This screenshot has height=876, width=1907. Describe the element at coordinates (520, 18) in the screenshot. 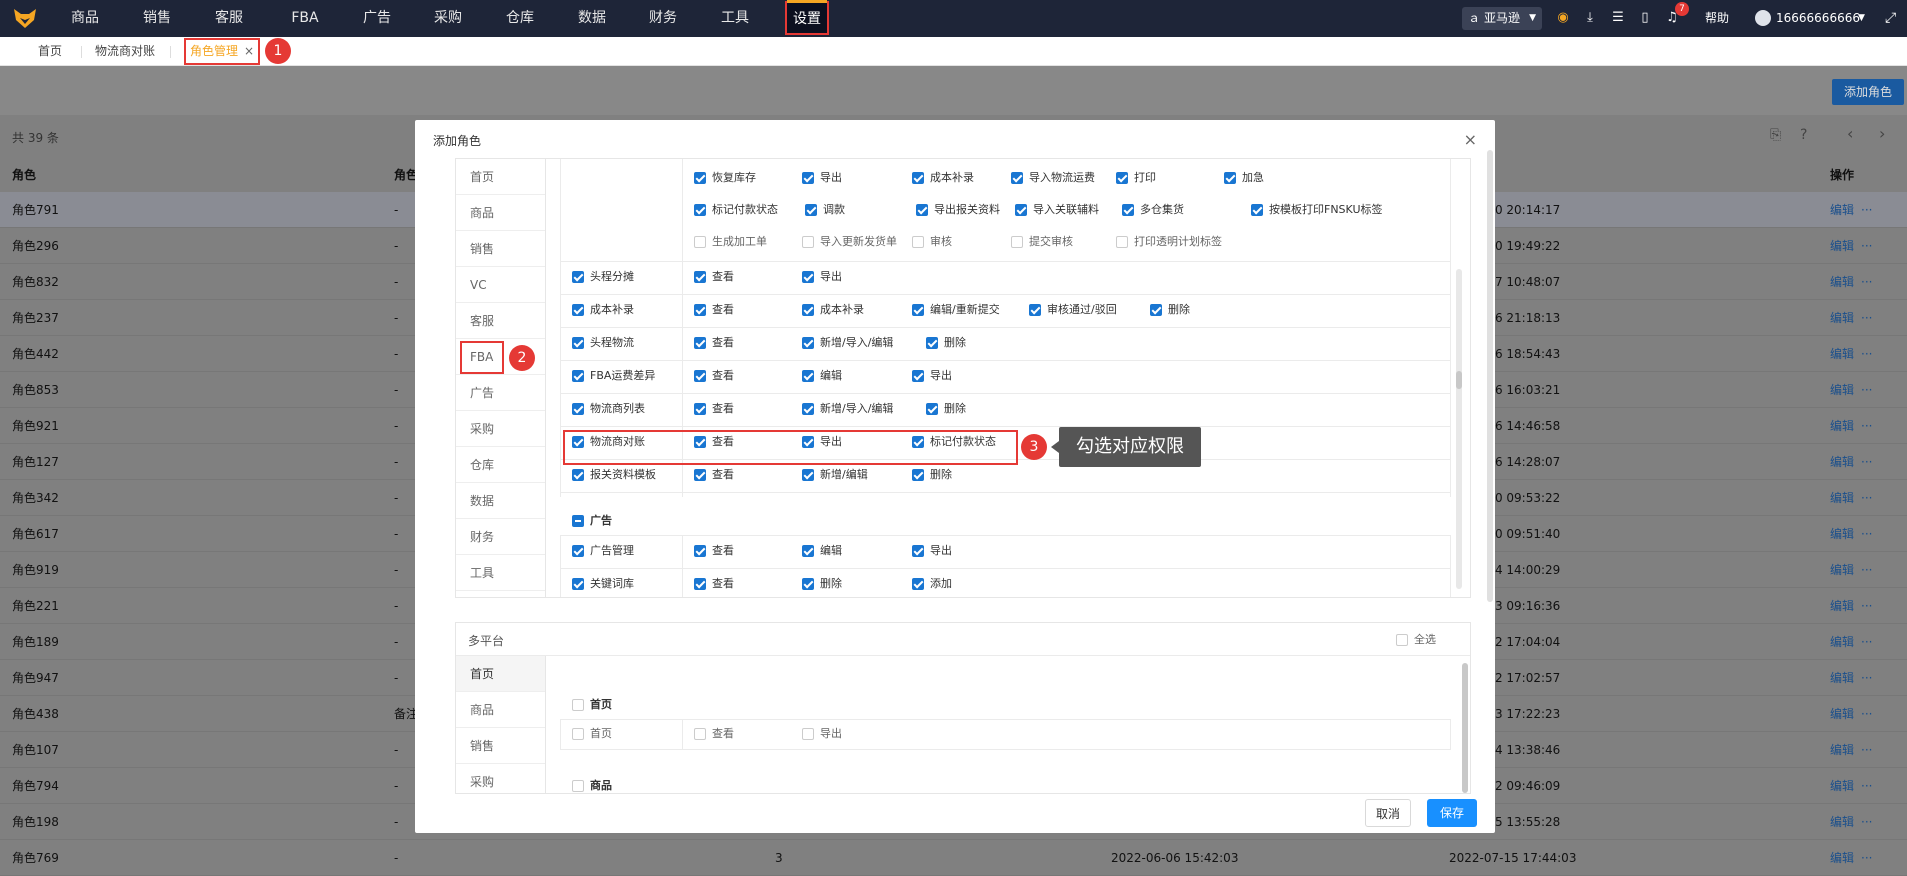

I see `nav-item-warehouse: 仓库` at that location.